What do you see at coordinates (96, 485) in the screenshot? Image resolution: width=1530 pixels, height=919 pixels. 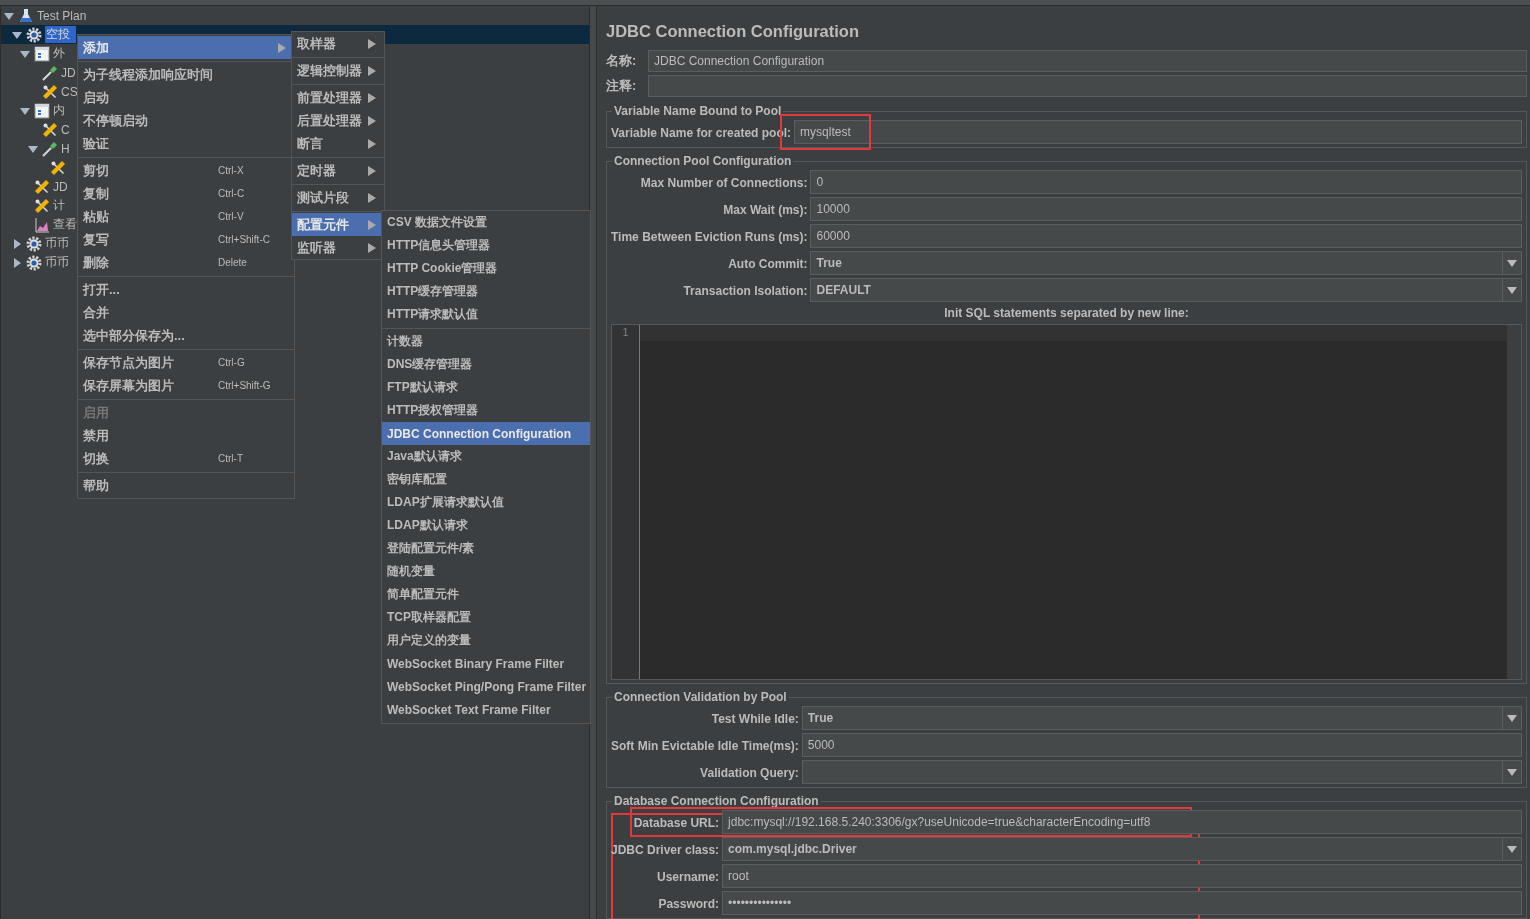 I see `menu-label: 帮助` at bounding box center [96, 485].